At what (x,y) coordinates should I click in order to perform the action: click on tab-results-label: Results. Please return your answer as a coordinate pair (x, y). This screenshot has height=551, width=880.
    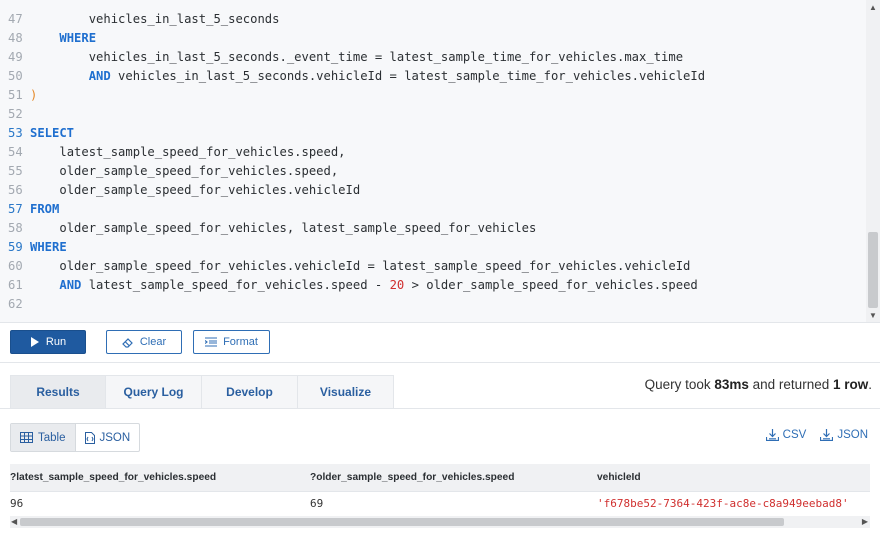
    Looking at the image, I should click on (58, 392).